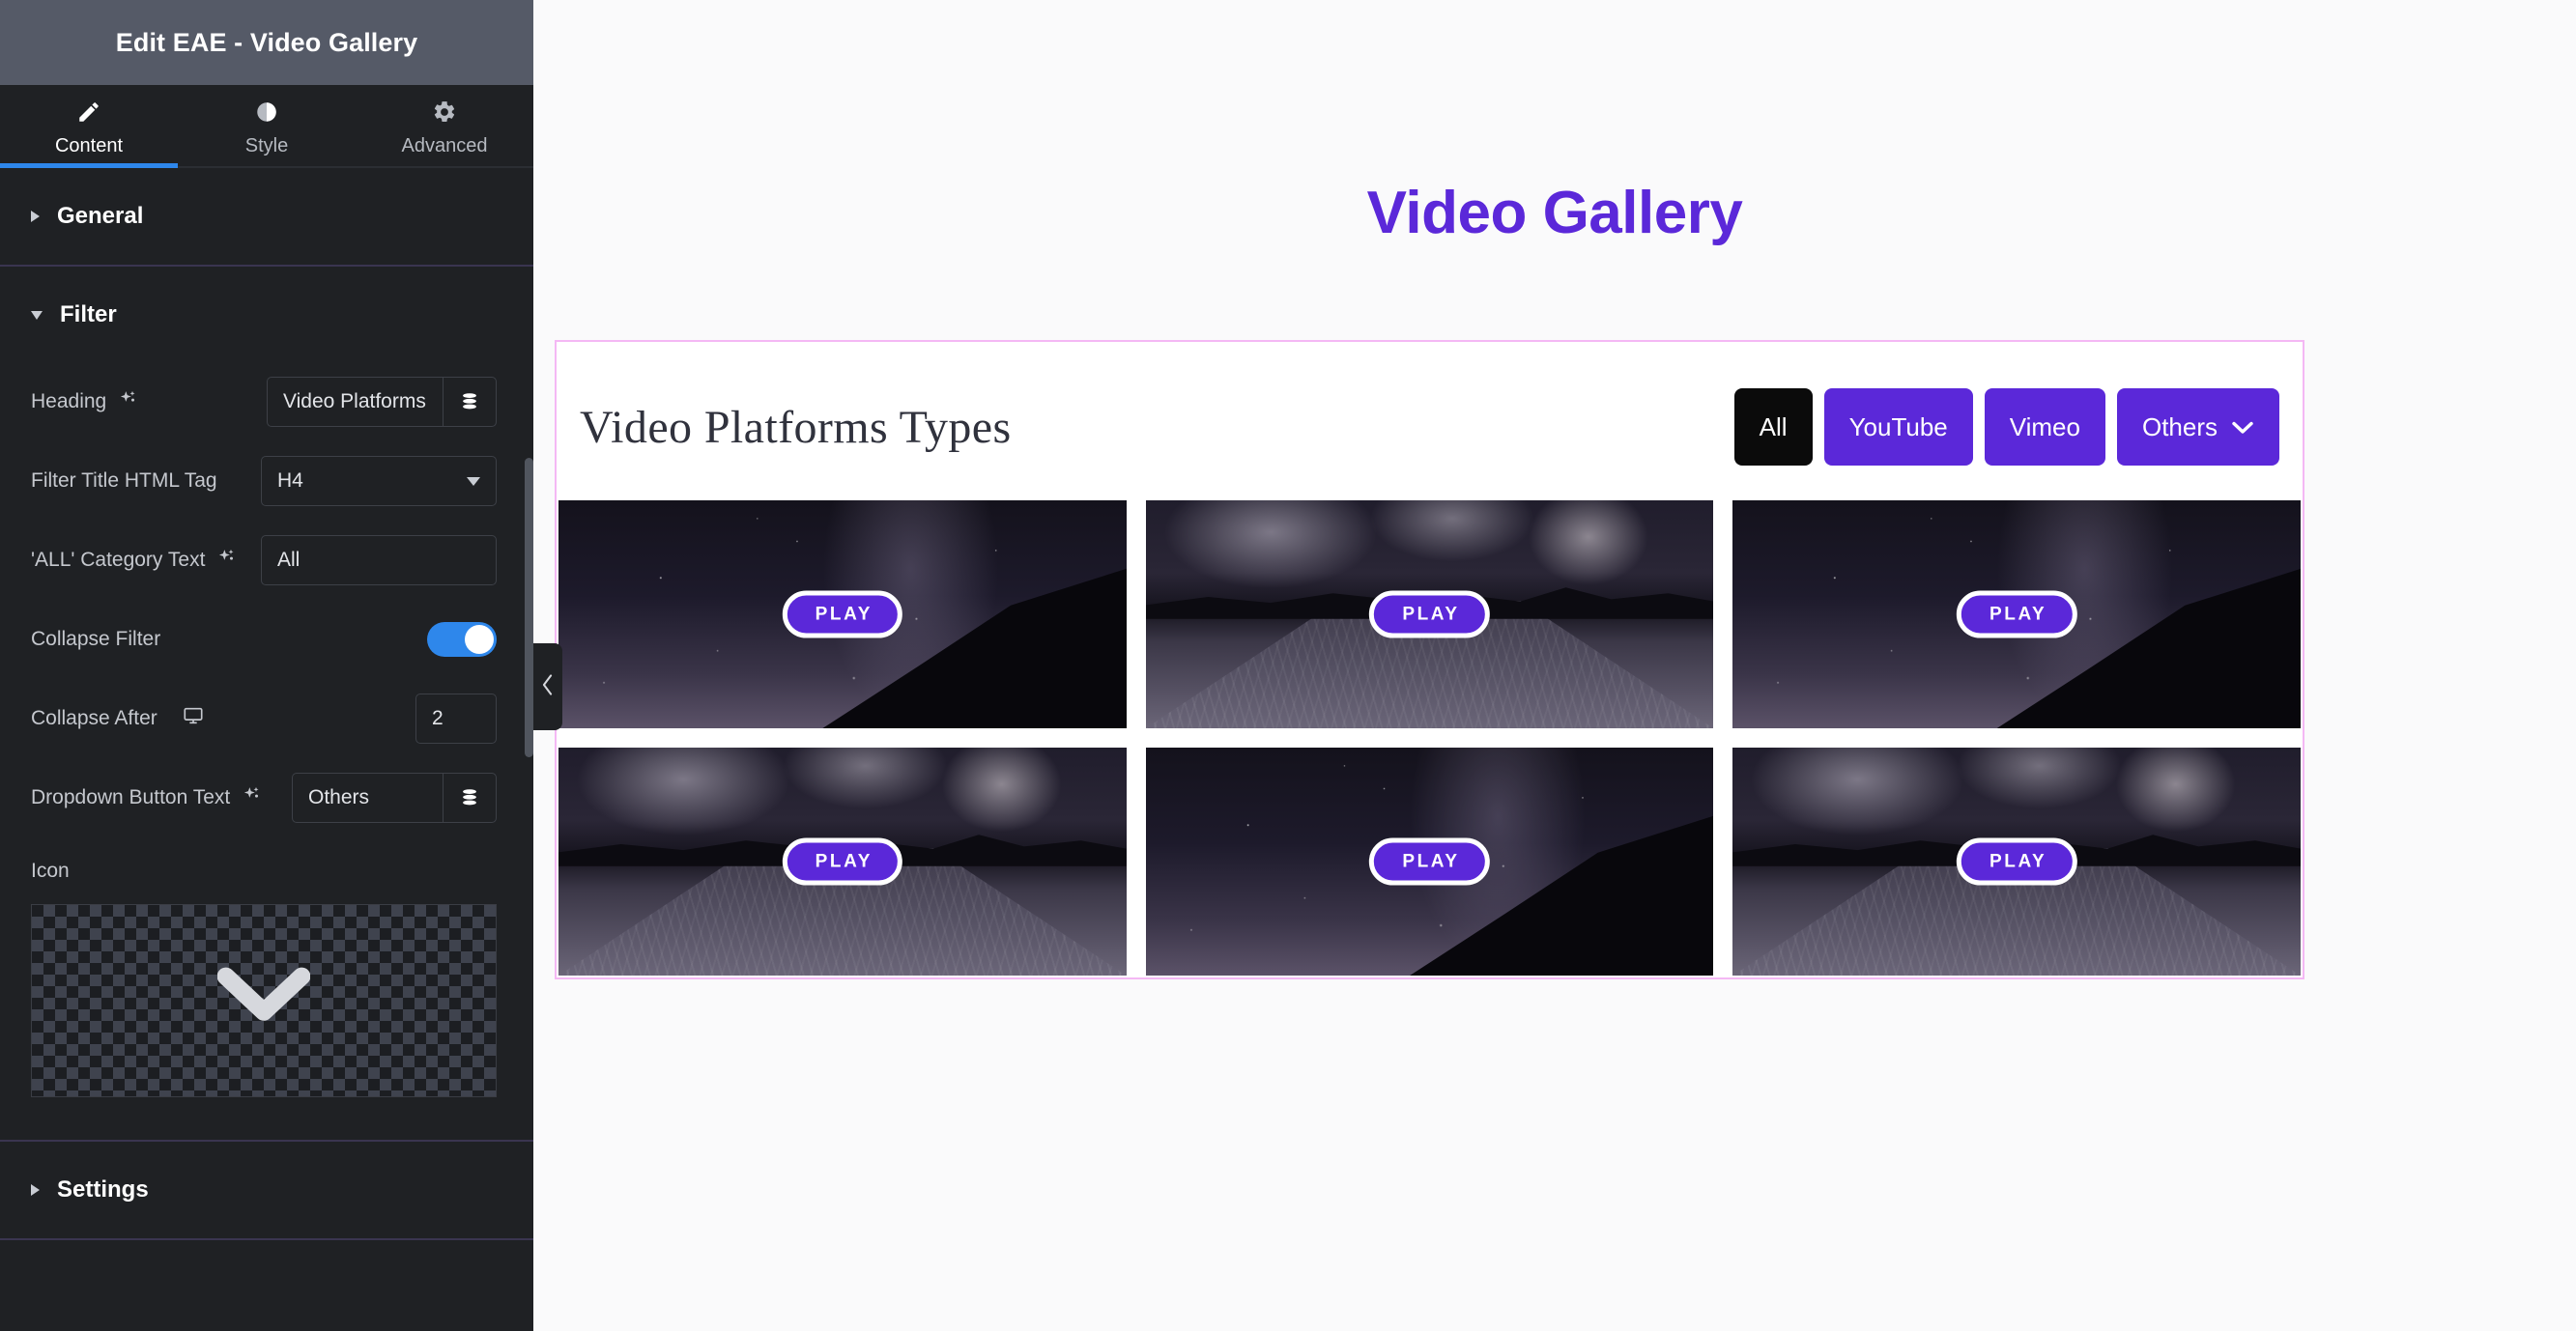 The height and width of the screenshot is (1331, 2576). I want to click on filter-buttons: All YouTube Vimeo Others, so click(2006, 427).